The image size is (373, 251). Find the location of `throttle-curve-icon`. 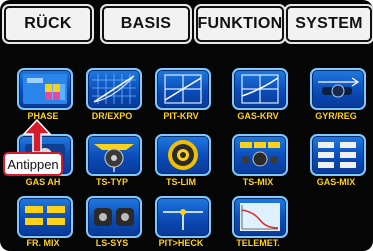

throttle-curve-icon is located at coordinates (260, 89).